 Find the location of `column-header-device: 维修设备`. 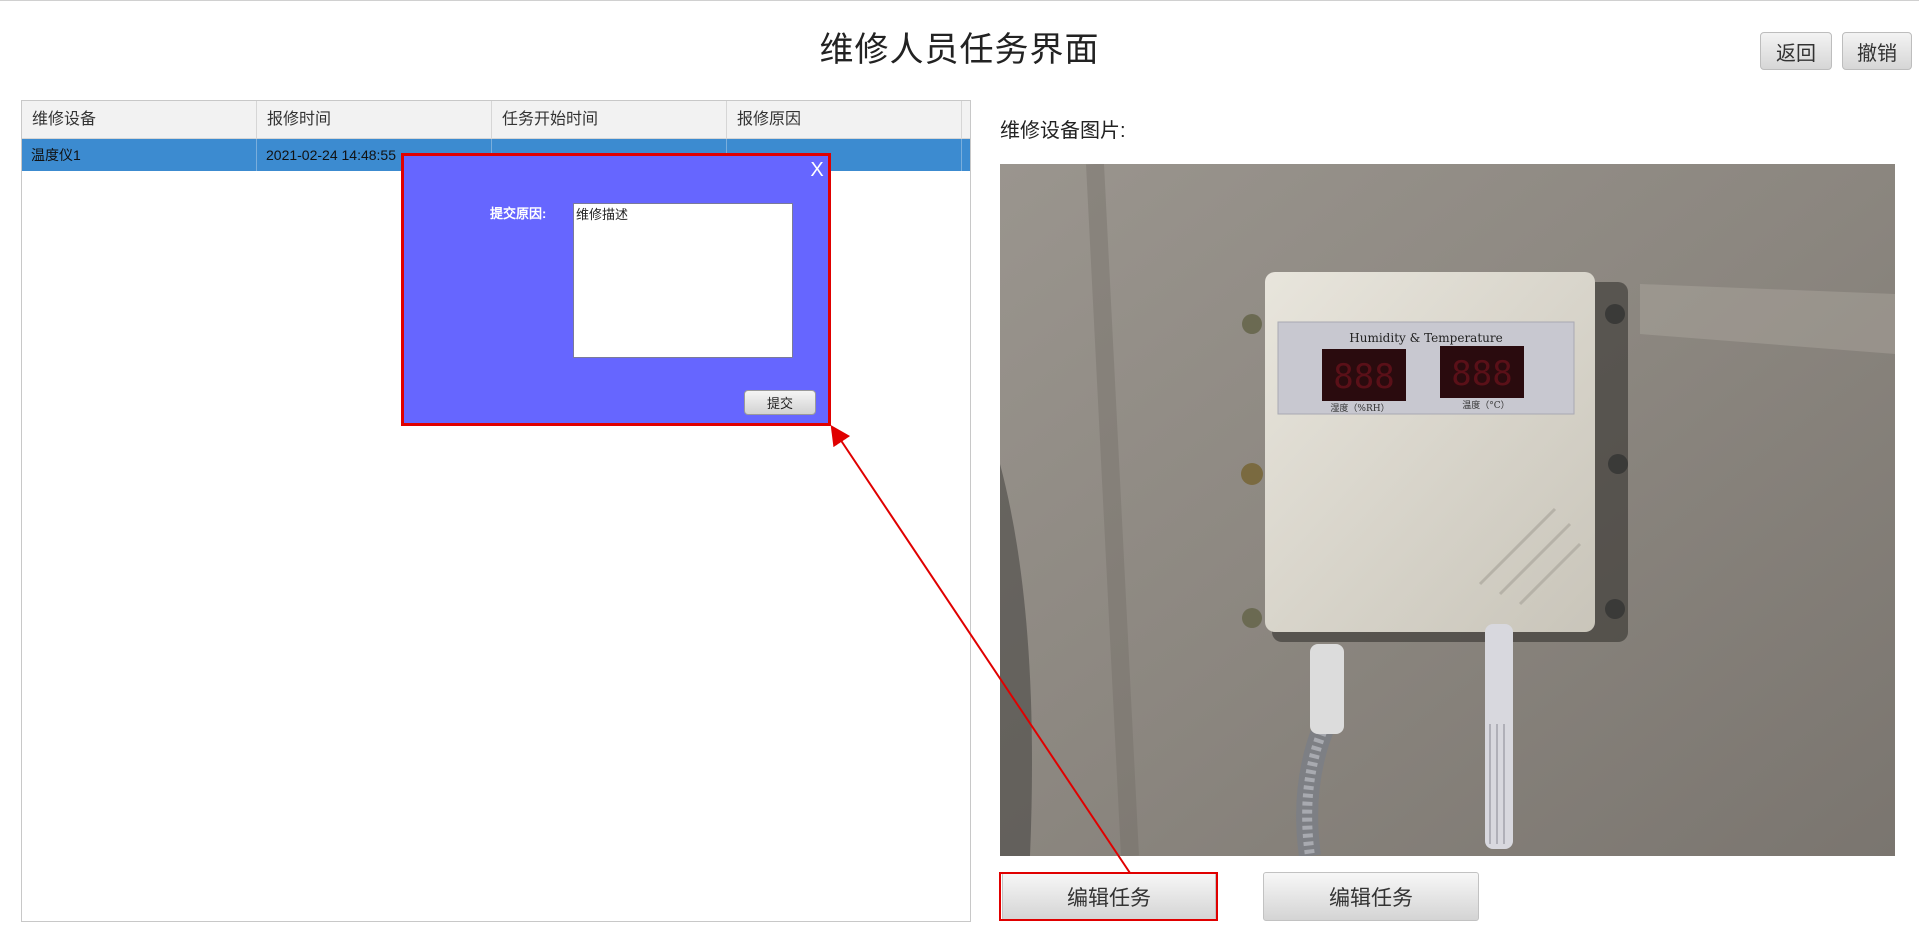

column-header-device: 维修设备 is located at coordinates (139, 119).